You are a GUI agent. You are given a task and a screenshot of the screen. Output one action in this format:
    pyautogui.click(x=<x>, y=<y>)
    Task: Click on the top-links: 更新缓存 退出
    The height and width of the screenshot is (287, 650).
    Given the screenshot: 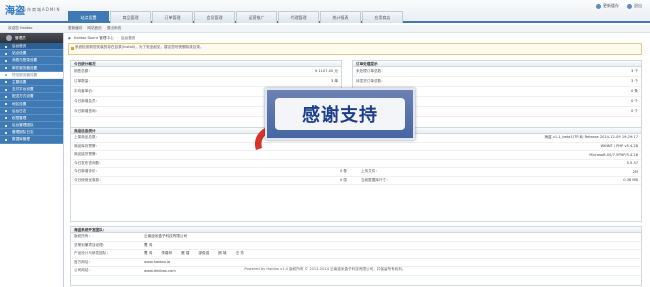 What is the action you would take?
    pyautogui.click(x=619, y=6)
    